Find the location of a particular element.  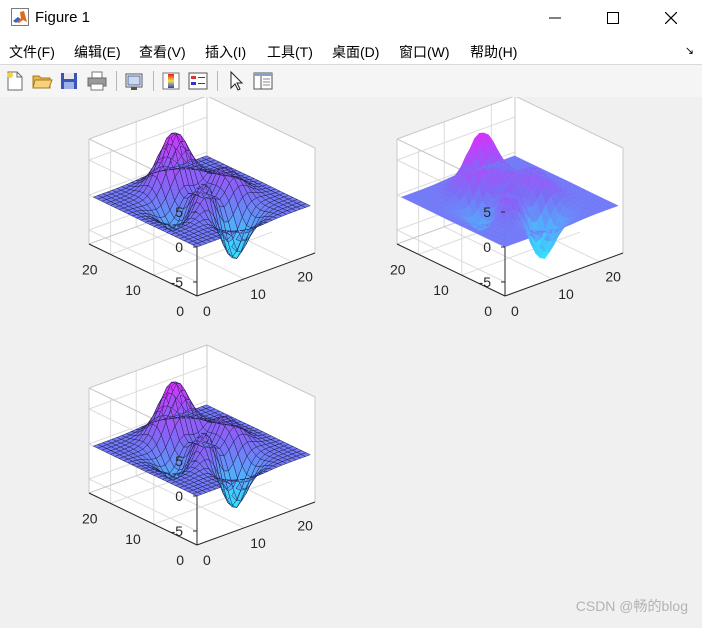

open-file-icon is located at coordinates (42, 81).